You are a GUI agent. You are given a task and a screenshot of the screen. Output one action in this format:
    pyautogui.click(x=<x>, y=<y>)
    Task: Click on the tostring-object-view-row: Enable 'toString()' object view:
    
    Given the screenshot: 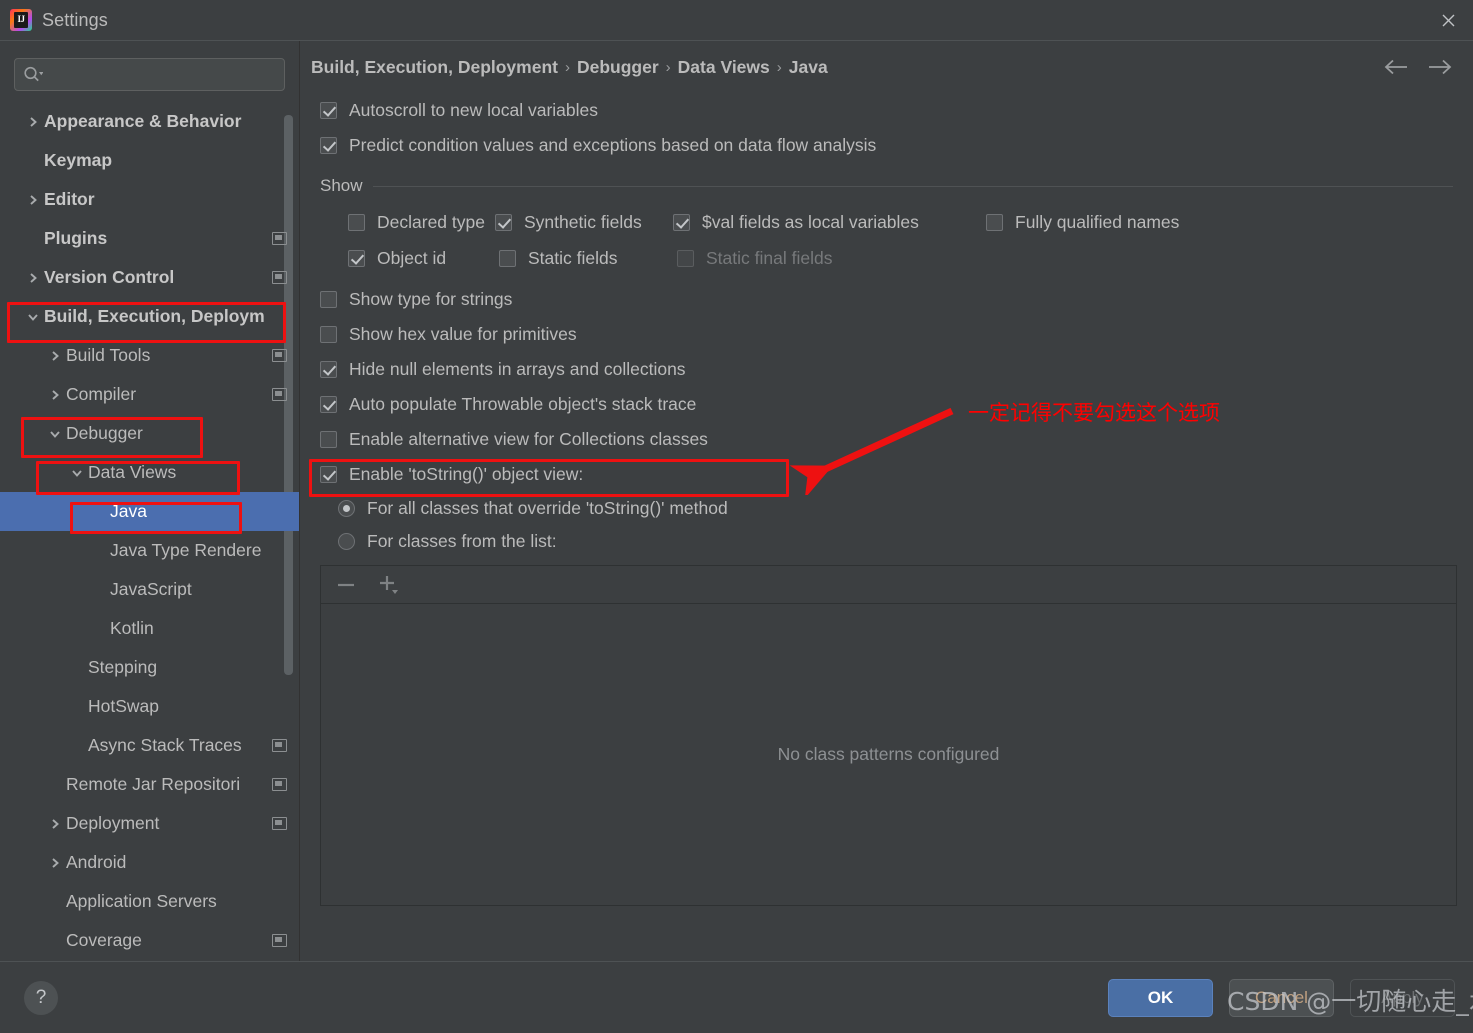 What is the action you would take?
    pyautogui.click(x=888, y=474)
    